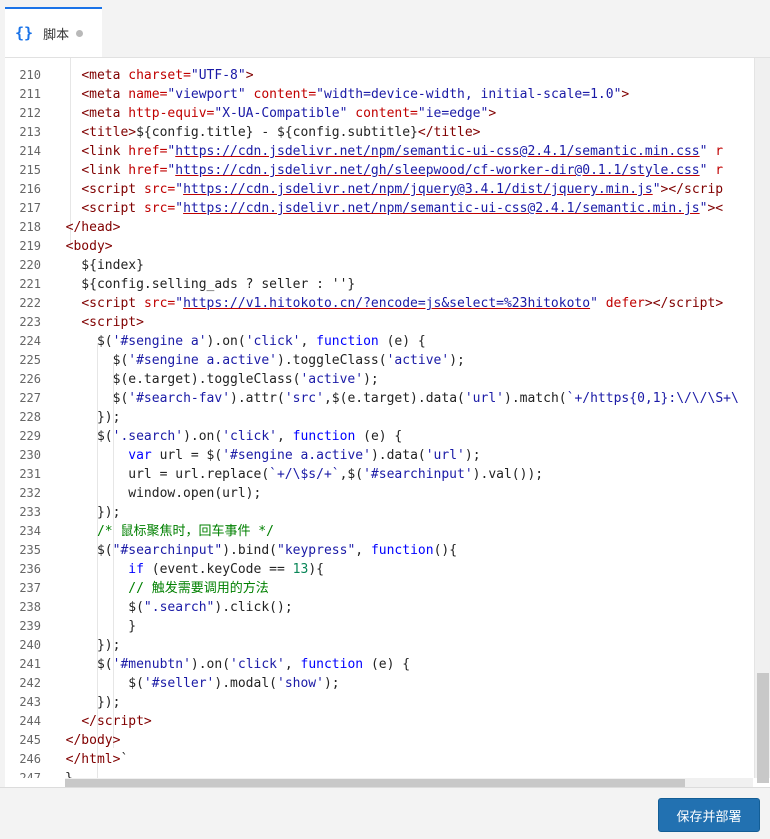 Image resolution: width=770 pixels, height=839 pixels. I want to click on code-line: 221 ${config.selling_ads ? seller : ''}, so click(379, 284).